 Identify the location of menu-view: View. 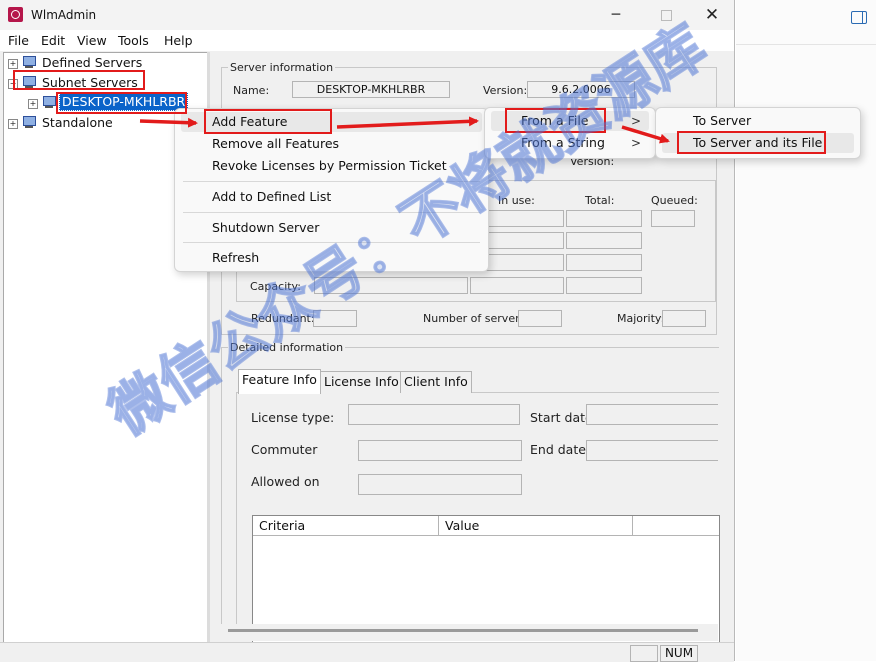
(92, 40).